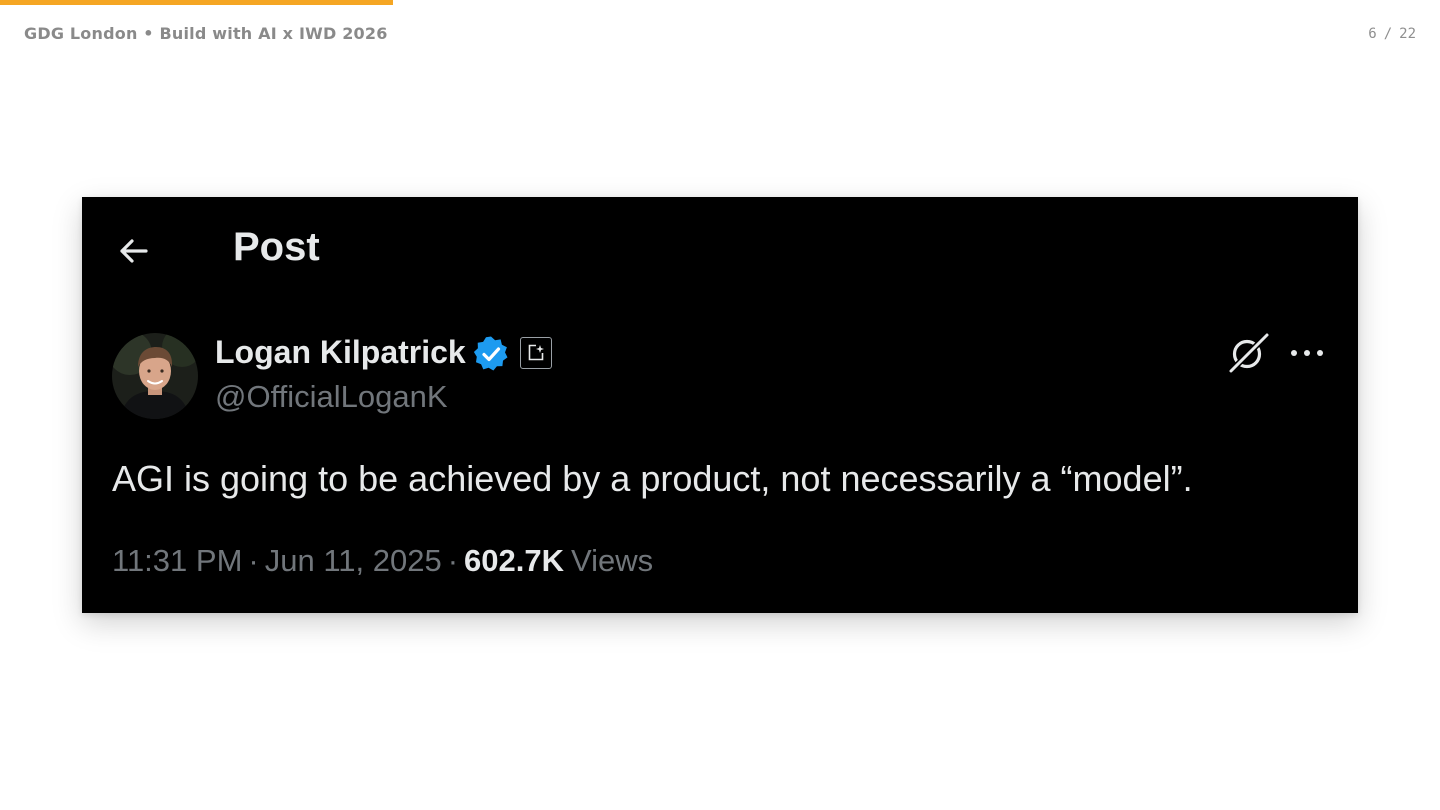 Image resolution: width=1440 pixels, height=810 pixels. What do you see at coordinates (1372, 34) in the screenshot?
I see `page-current: 6` at bounding box center [1372, 34].